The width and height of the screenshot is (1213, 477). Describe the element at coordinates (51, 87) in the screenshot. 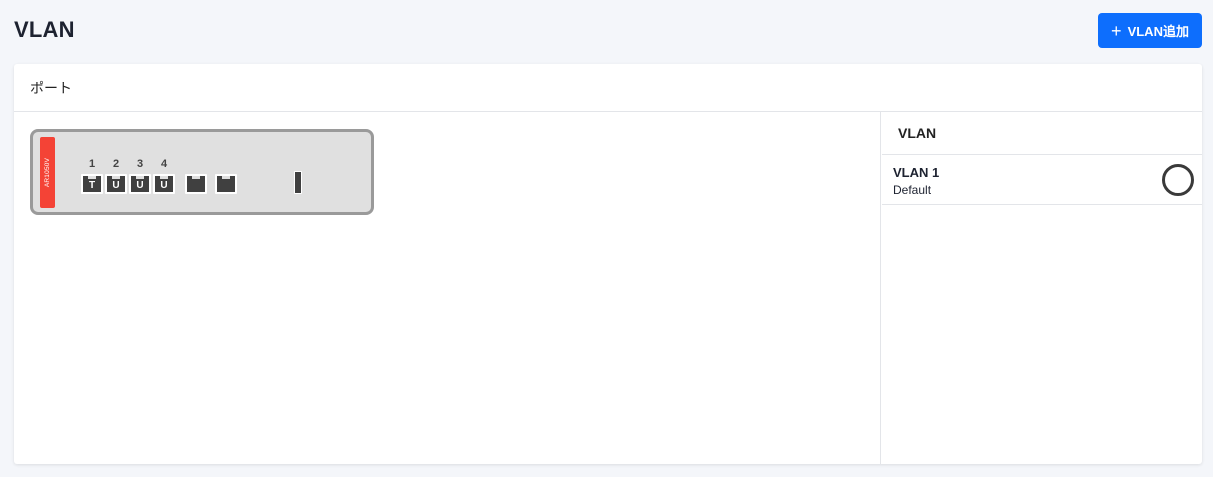

I see `card-title: ポート` at that location.